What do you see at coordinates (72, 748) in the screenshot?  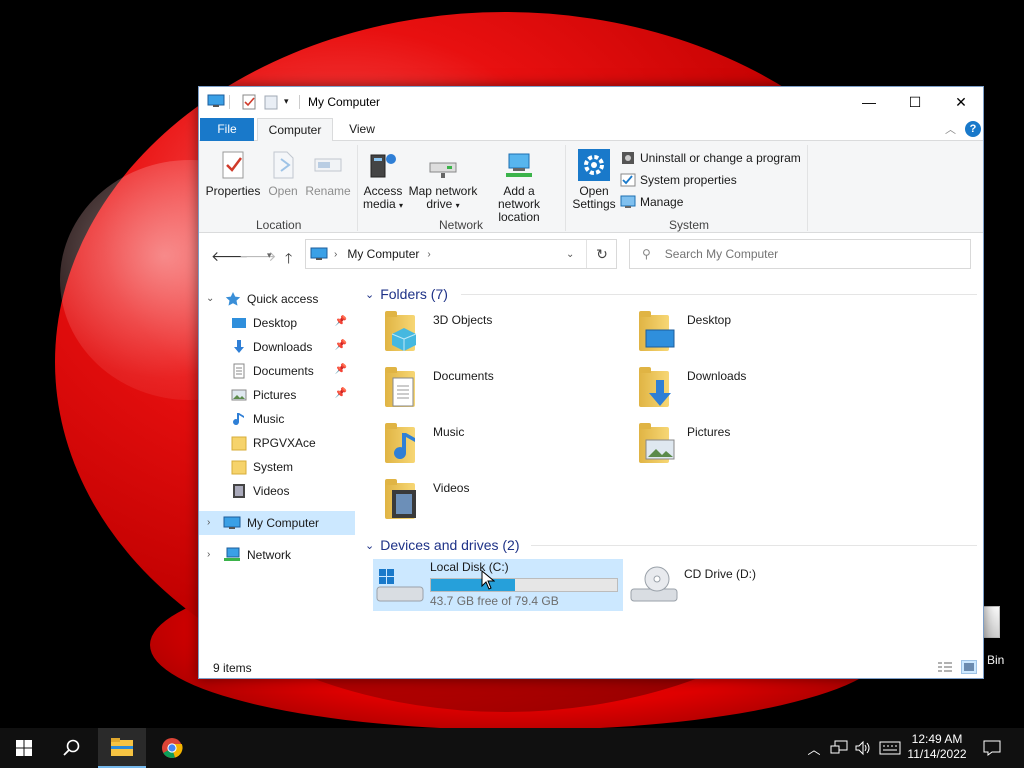 I see `taskbar-search-button` at bounding box center [72, 748].